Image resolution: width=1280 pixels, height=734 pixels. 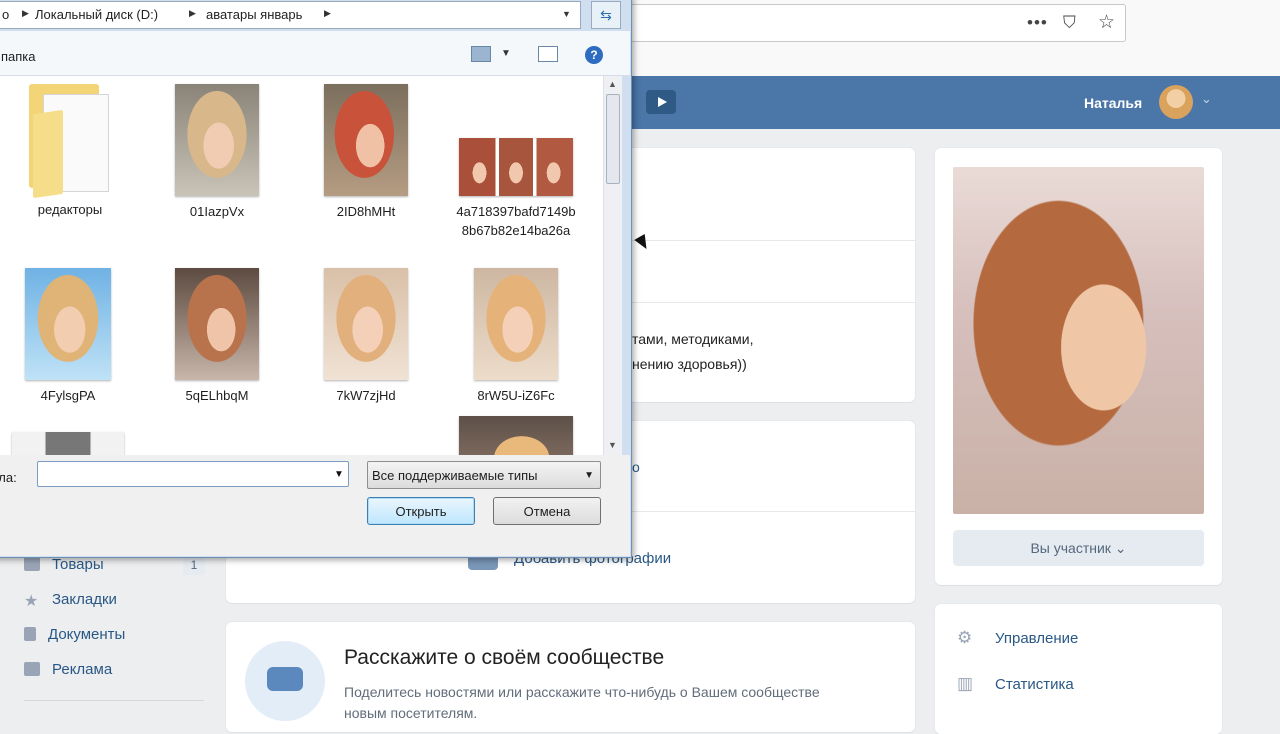 What do you see at coordinates (421, 511) in the screenshot?
I see `open-button: Открыть` at bounding box center [421, 511].